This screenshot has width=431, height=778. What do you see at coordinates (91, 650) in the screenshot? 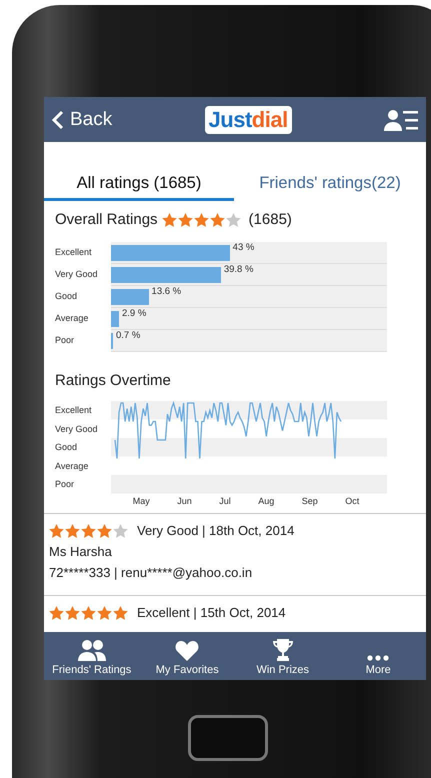
I see `people-icon` at bounding box center [91, 650].